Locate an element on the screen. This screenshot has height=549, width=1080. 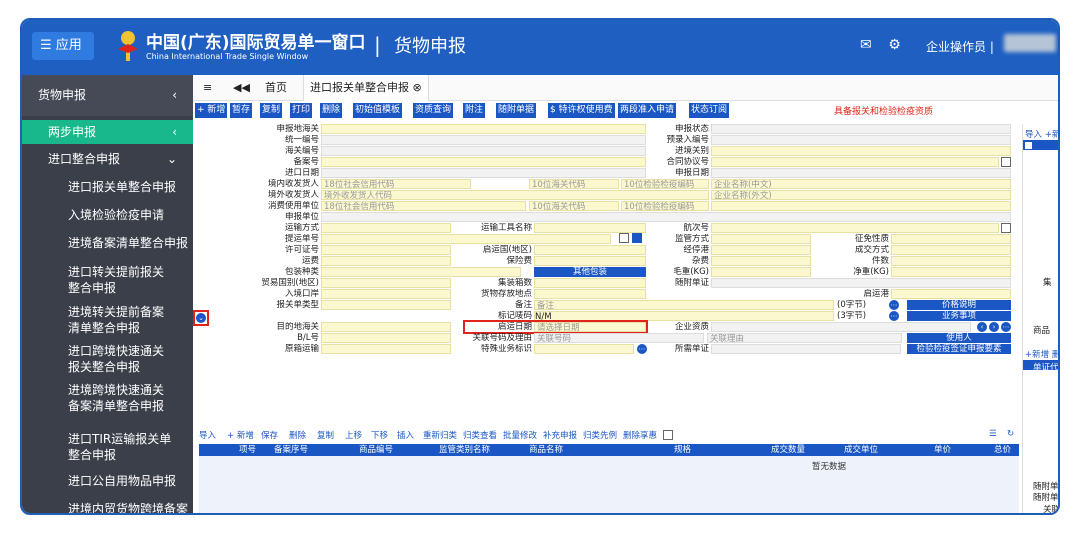
grid-batch-edit-button: 批量修改 is located at coordinates (520, 435).